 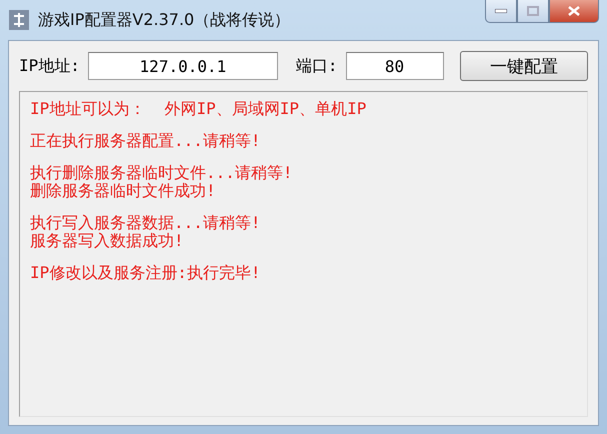 I want to click on close-icon, so click(x=574, y=11).